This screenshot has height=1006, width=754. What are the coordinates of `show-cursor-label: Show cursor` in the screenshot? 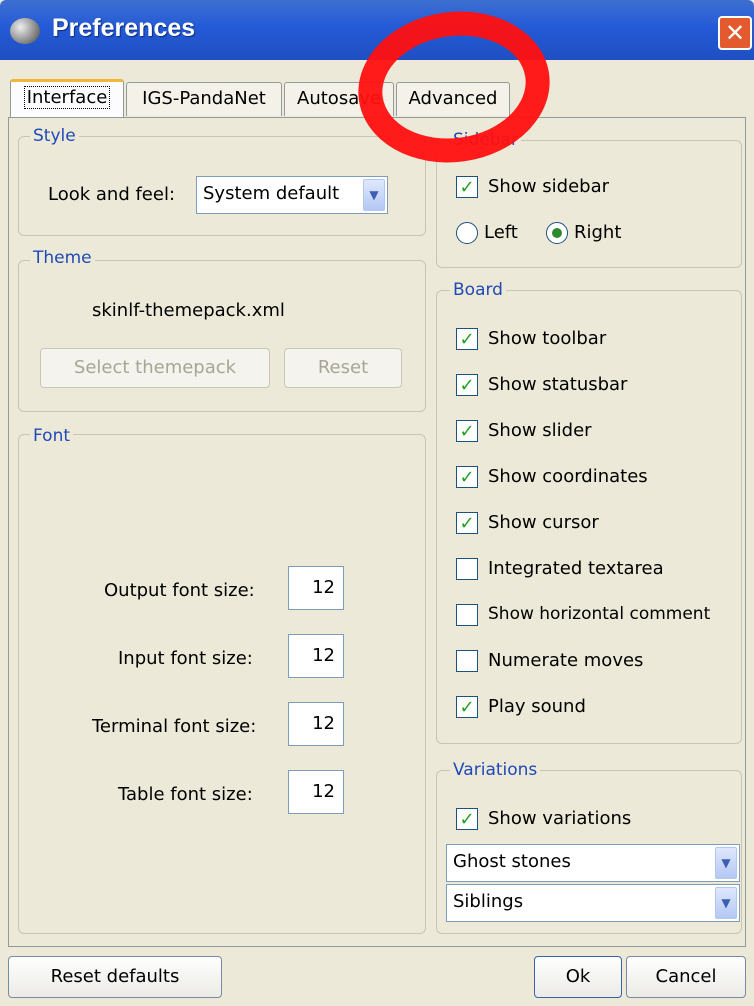 It's located at (543, 522).